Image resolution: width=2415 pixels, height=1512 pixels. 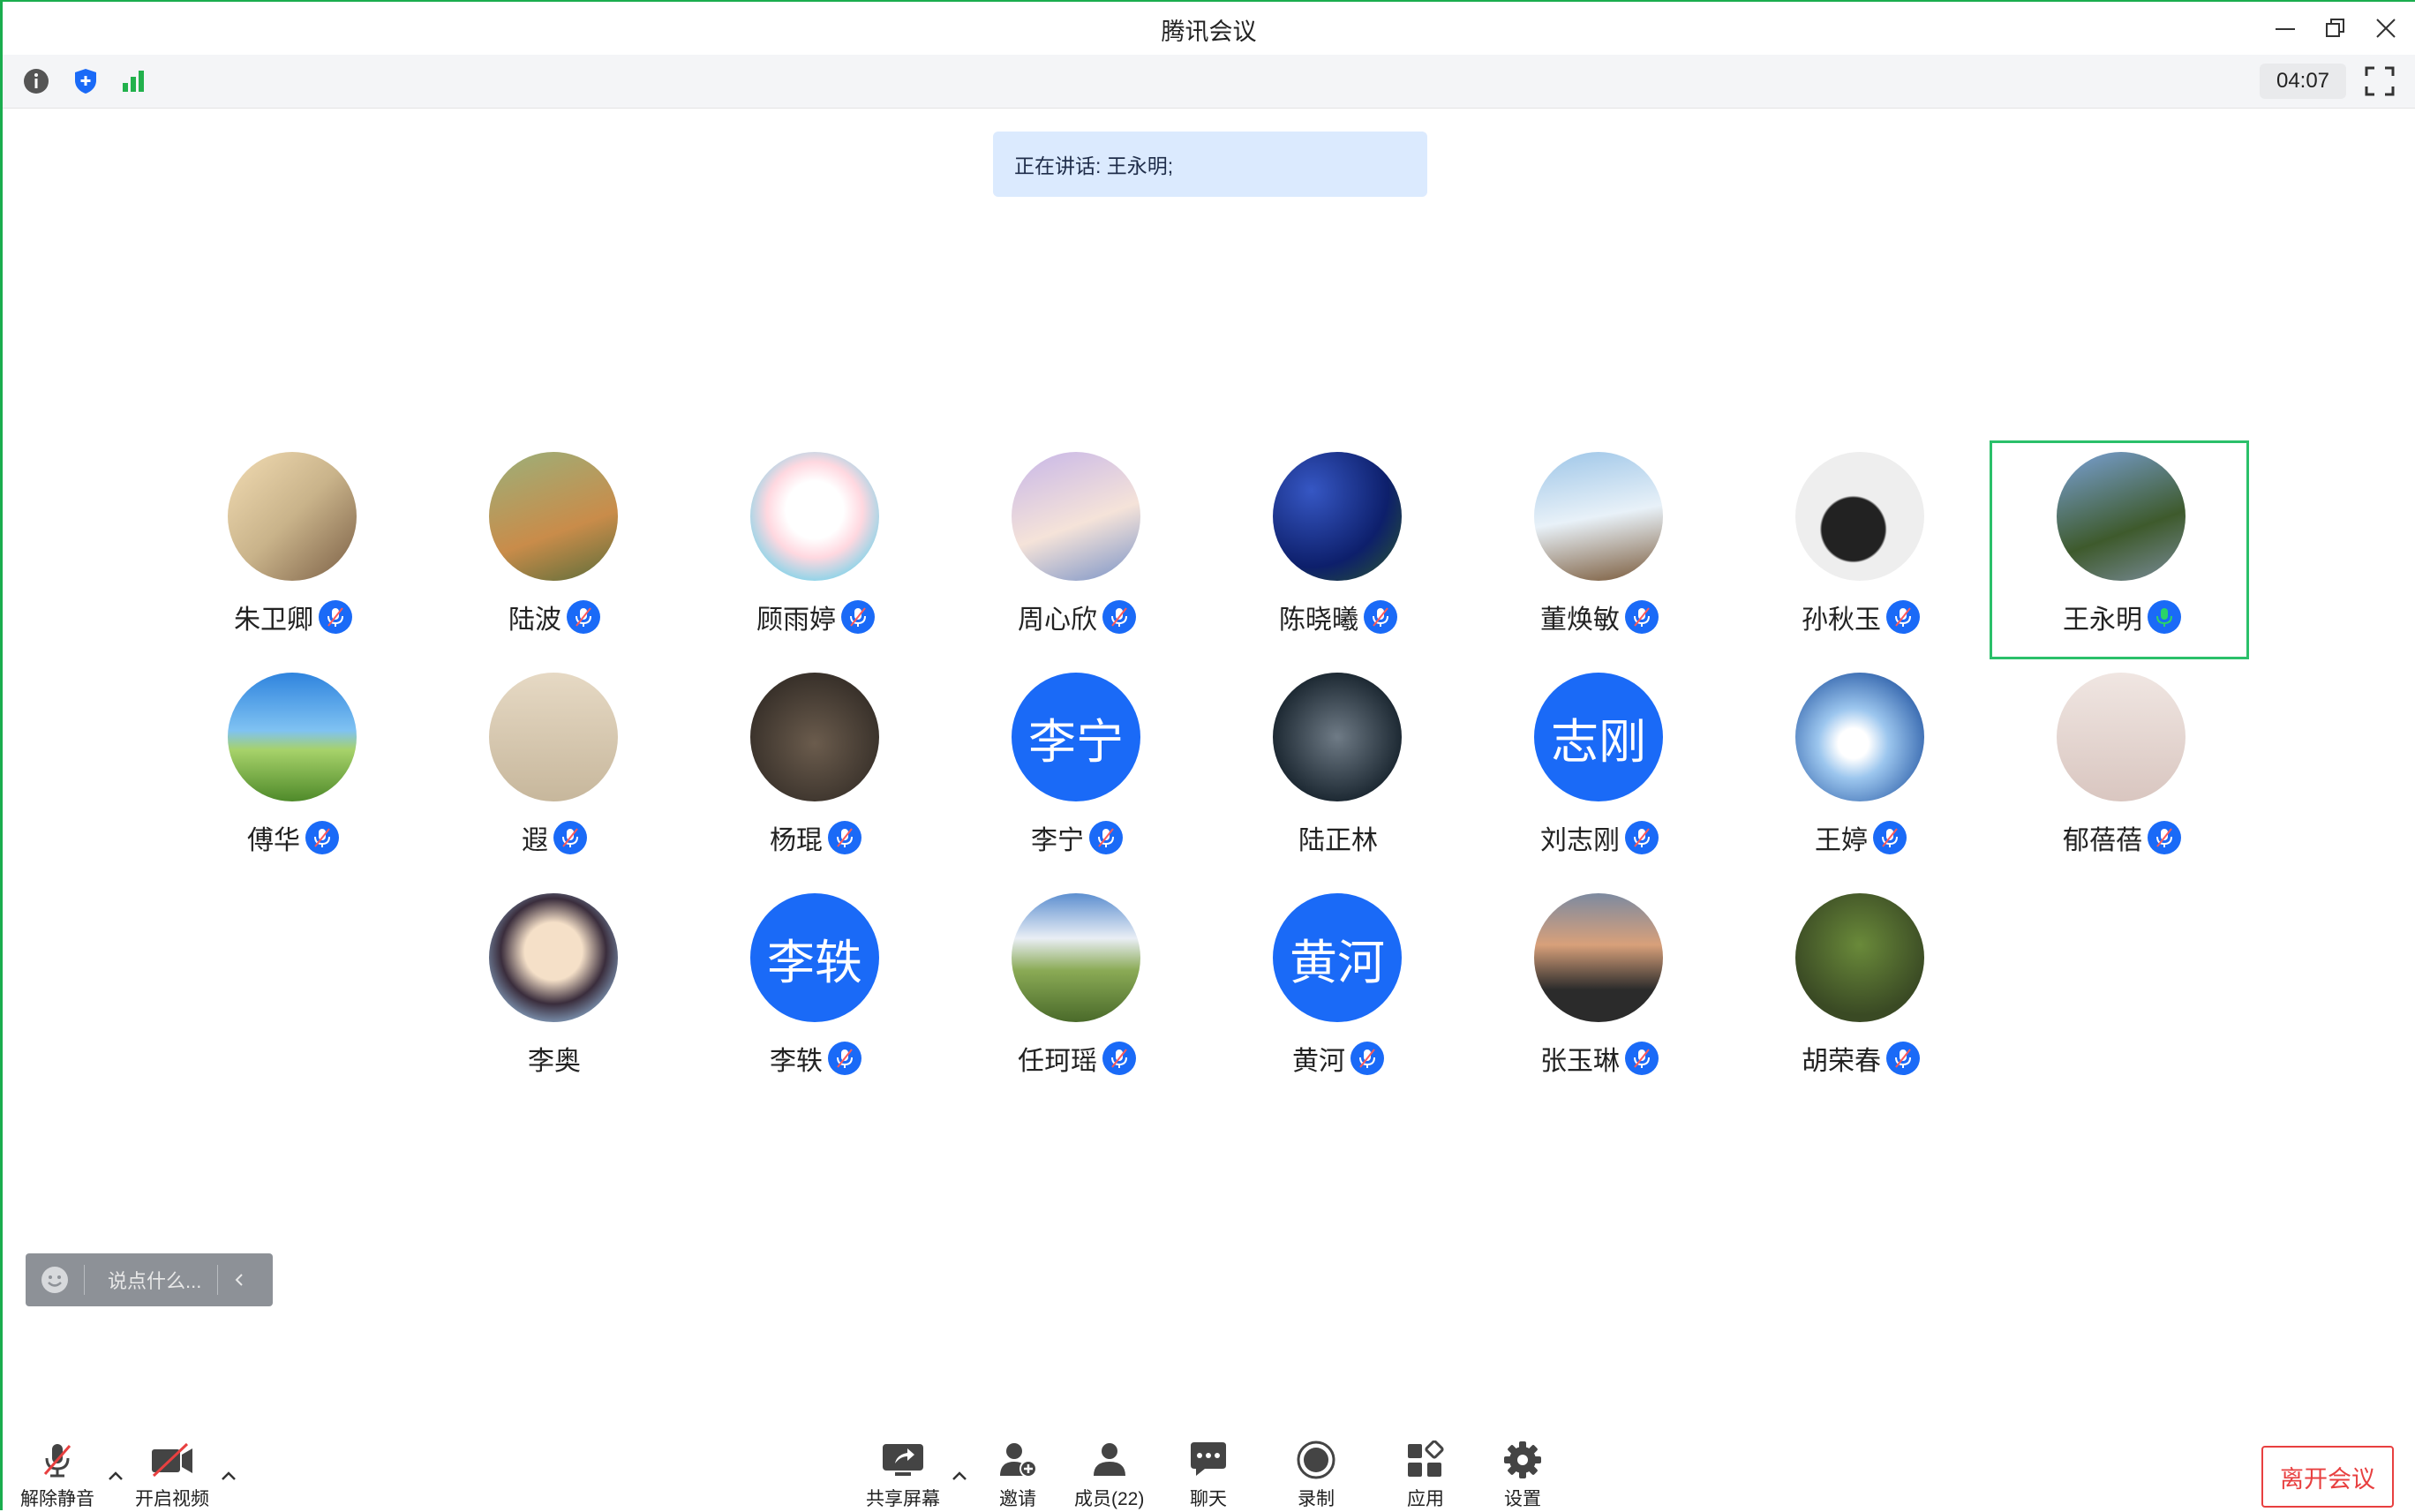 I want to click on participant-tile: 董焕敏, so click(x=1599, y=553).